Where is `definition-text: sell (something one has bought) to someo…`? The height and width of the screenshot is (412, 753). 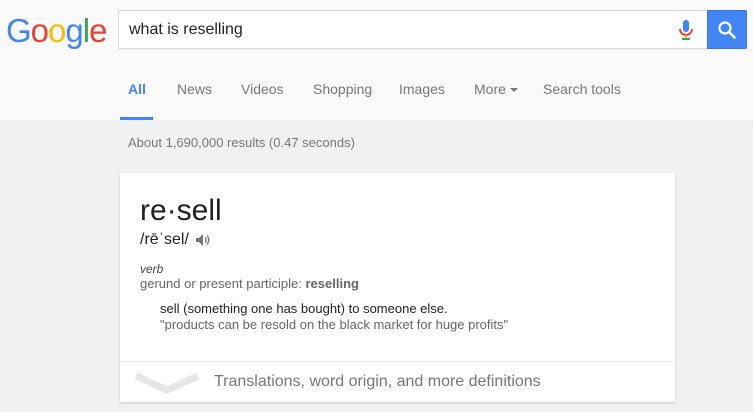 definition-text: sell (something one has bought) to someo… is located at coordinates (304, 308).